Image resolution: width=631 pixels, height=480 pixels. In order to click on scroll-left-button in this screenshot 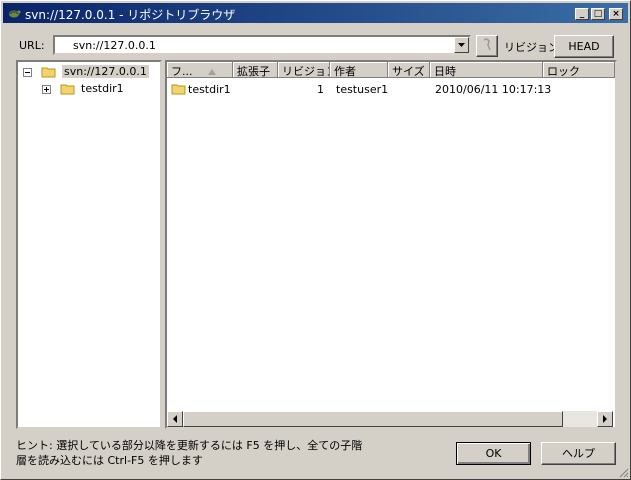, I will do `click(175, 419)`.